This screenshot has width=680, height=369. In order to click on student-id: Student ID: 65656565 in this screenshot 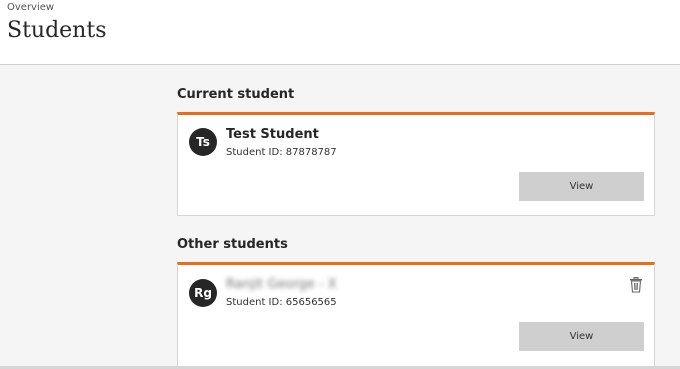, I will do `click(281, 302)`.